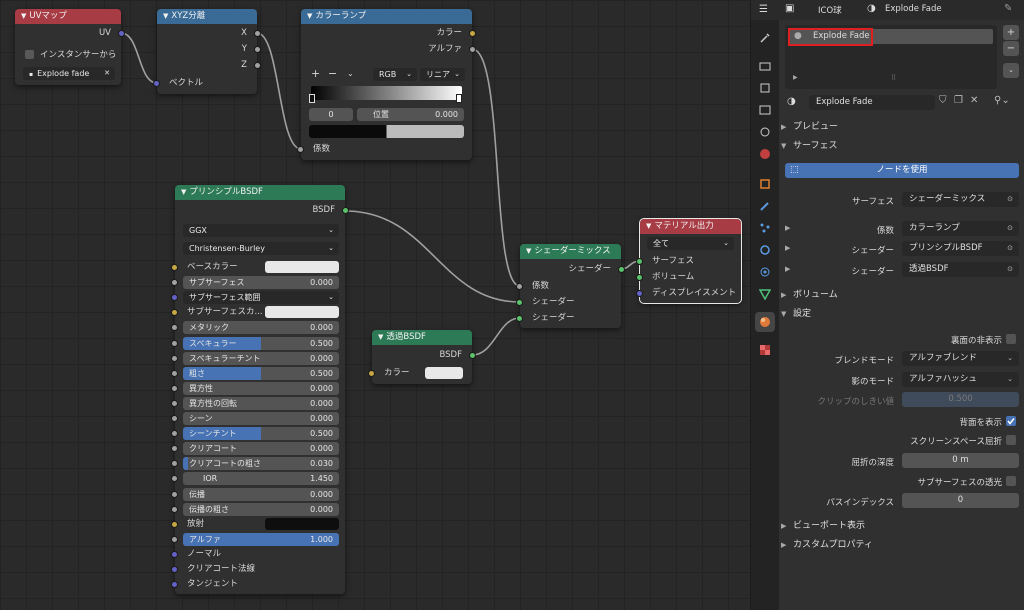 This screenshot has height=610, width=1024. I want to click on tab-data, so click(765, 294).